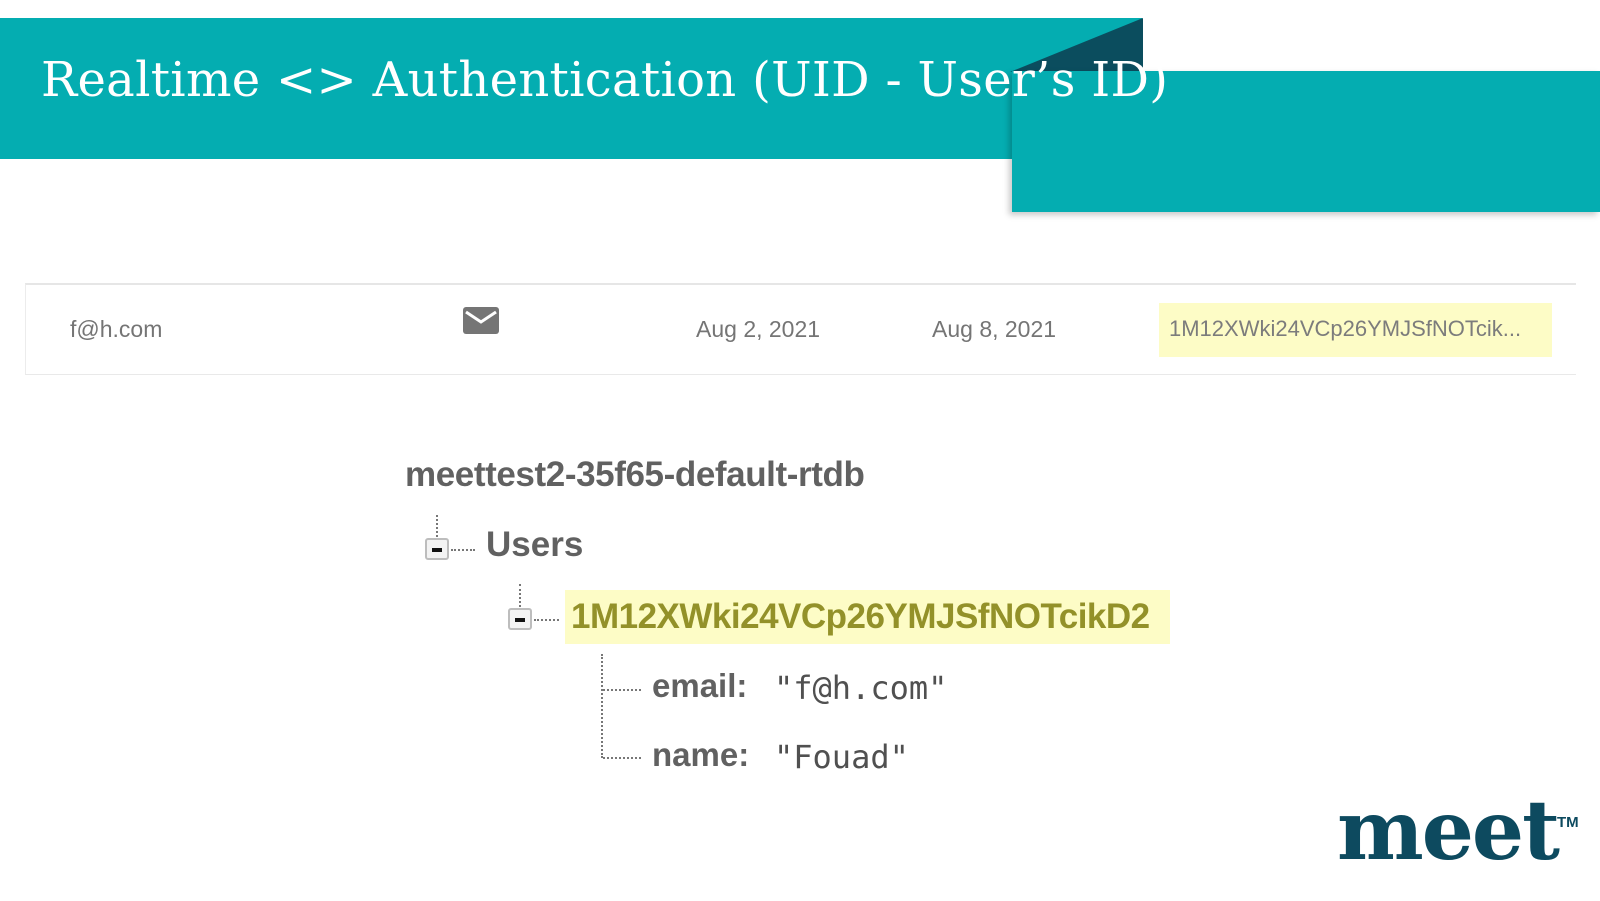 The image size is (1600, 901). Describe the element at coordinates (867, 617) in the screenshot. I see `uid-node: 1M12XWki24VCp26YMJSfNOTcikD2` at that location.